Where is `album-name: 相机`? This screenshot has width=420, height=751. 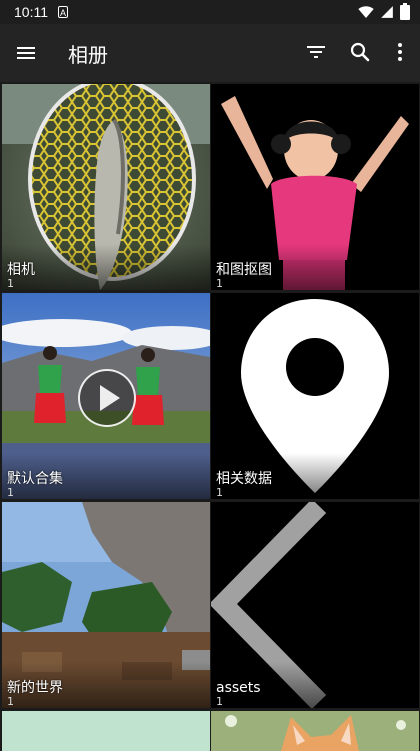
album-name: 相机 is located at coordinates (21, 270).